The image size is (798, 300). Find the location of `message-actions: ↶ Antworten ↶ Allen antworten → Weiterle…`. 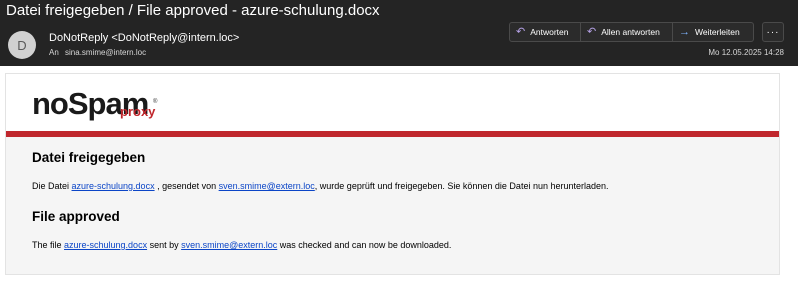

message-actions: ↶ Antworten ↶ Allen antworten → Weiterle… is located at coordinates (631, 32).